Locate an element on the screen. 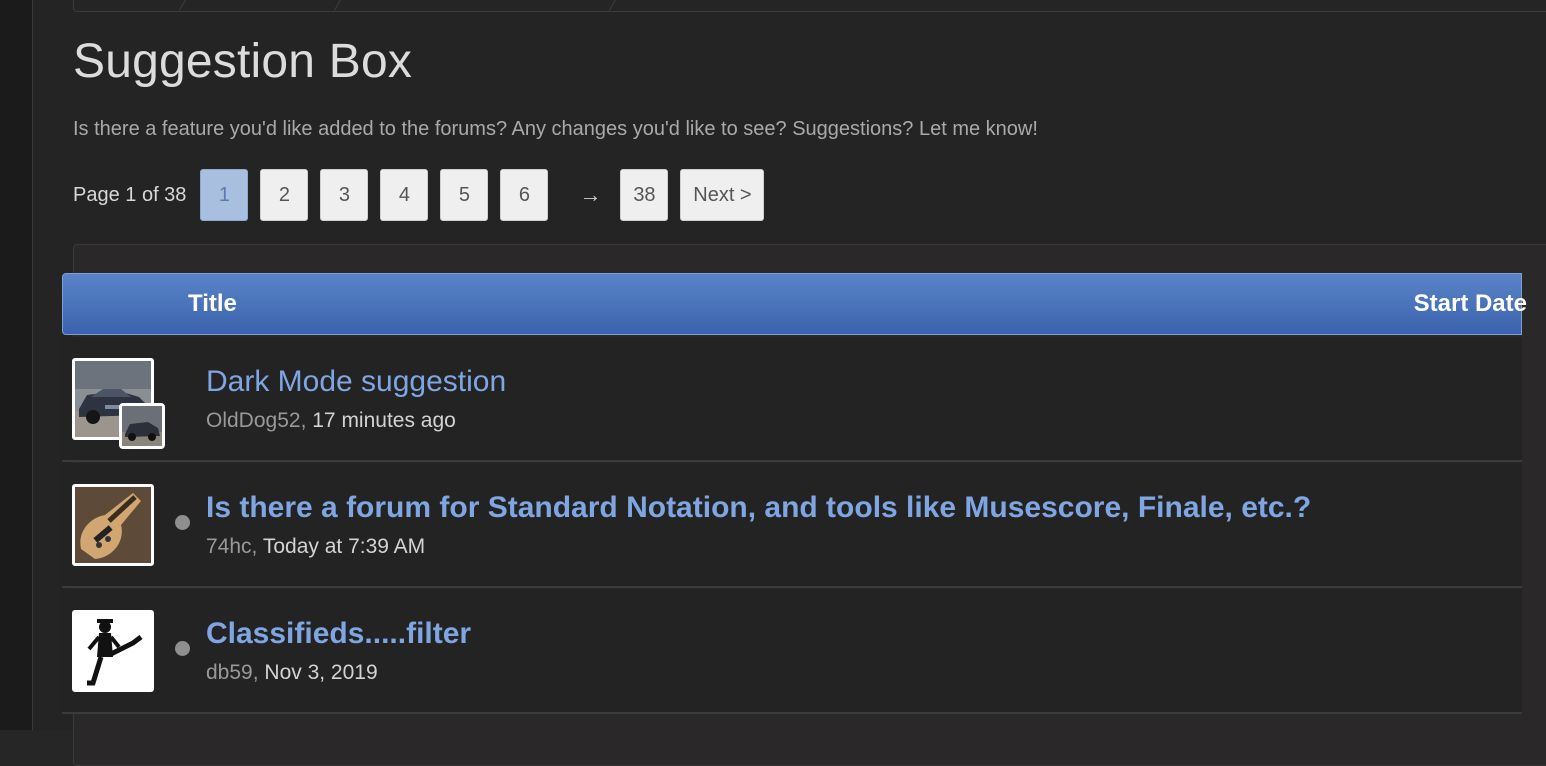 This screenshot has height=766, width=1546. page-button-last: 38 is located at coordinates (644, 195).